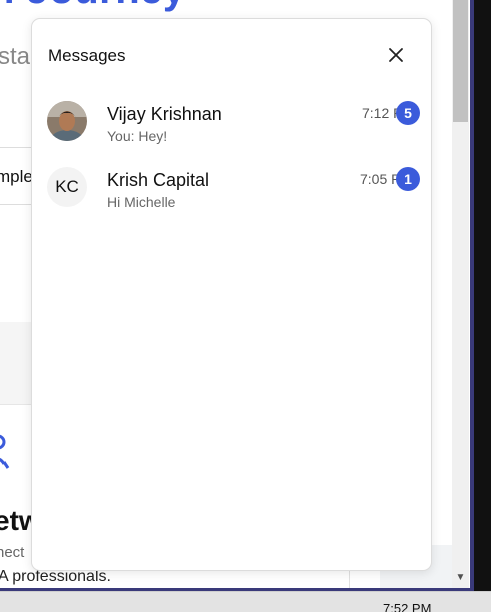 The image size is (491, 612). I want to click on chevron-down-icon: ▼, so click(460, 578).